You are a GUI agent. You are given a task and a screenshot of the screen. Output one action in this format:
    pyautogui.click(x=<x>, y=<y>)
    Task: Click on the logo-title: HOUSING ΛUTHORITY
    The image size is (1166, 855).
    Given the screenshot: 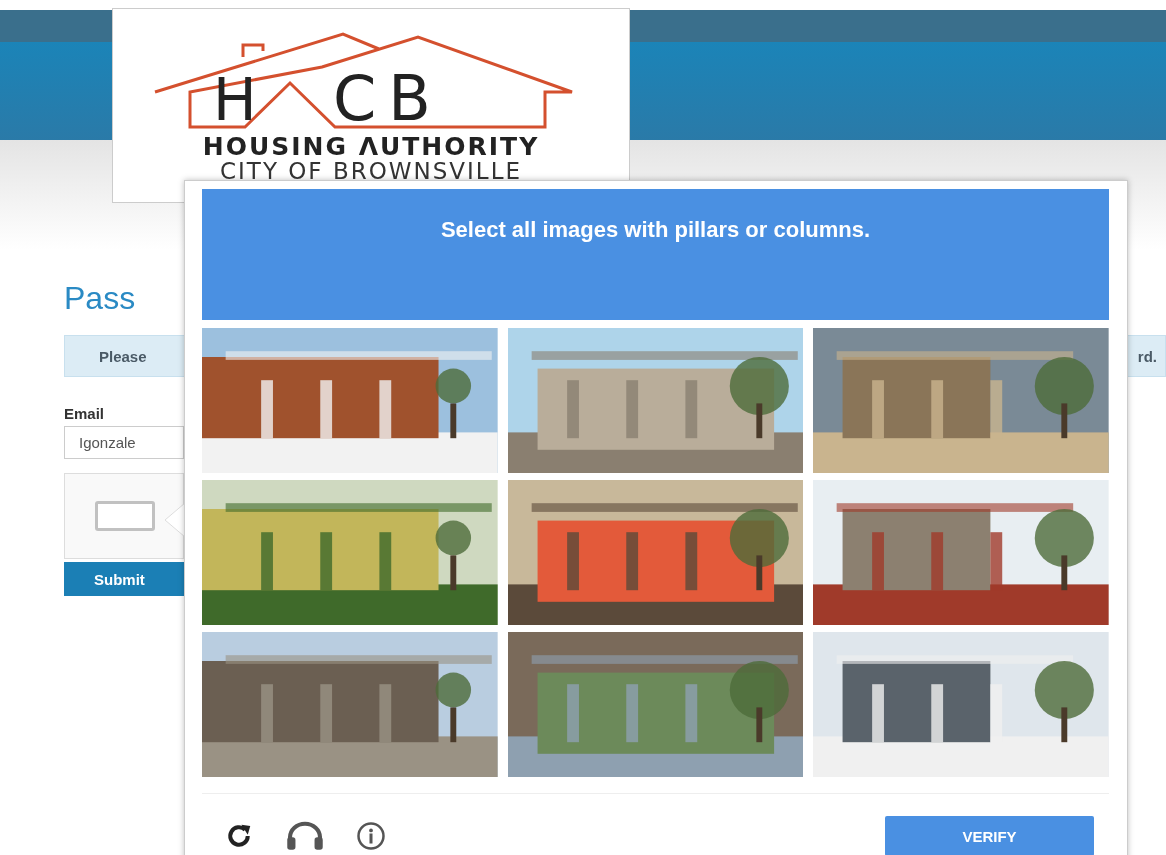 What is the action you would take?
    pyautogui.click(x=371, y=146)
    